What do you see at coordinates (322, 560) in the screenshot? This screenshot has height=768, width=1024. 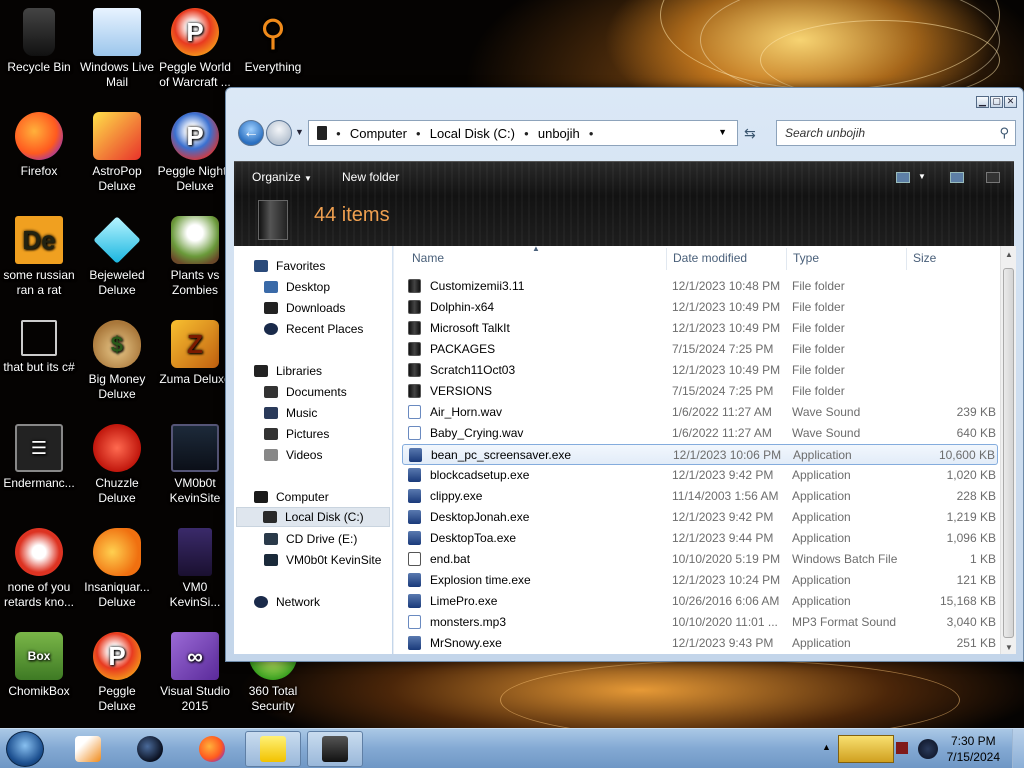 I see `nav-vm-site: VM0b0t KevinSite` at bounding box center [322, 560].